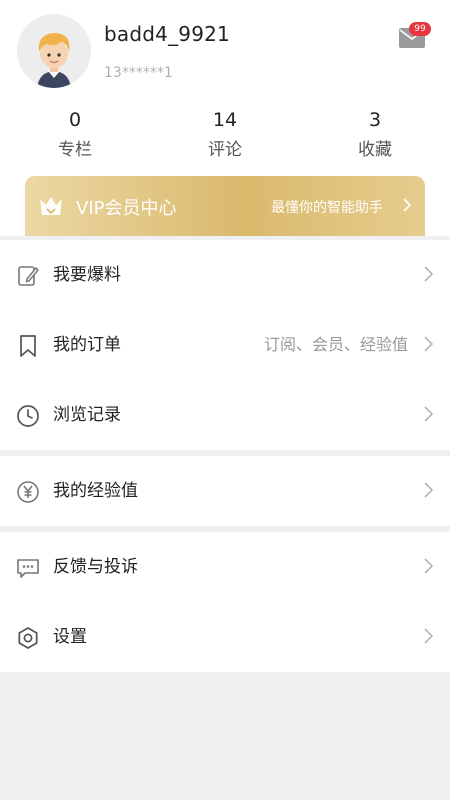  Describe the element at coordinates (126, 208) in the screenshot. I see `vip-title: VIP会员中心` at that location.